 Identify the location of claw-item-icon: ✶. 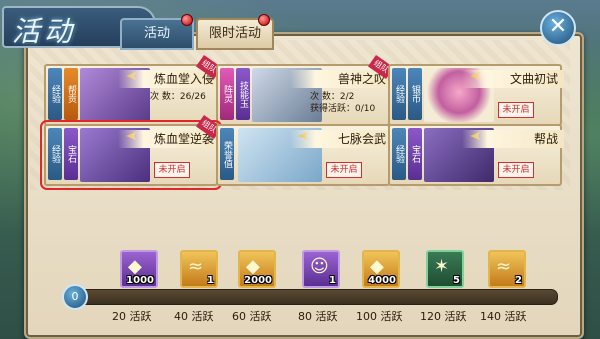
(442, 266).